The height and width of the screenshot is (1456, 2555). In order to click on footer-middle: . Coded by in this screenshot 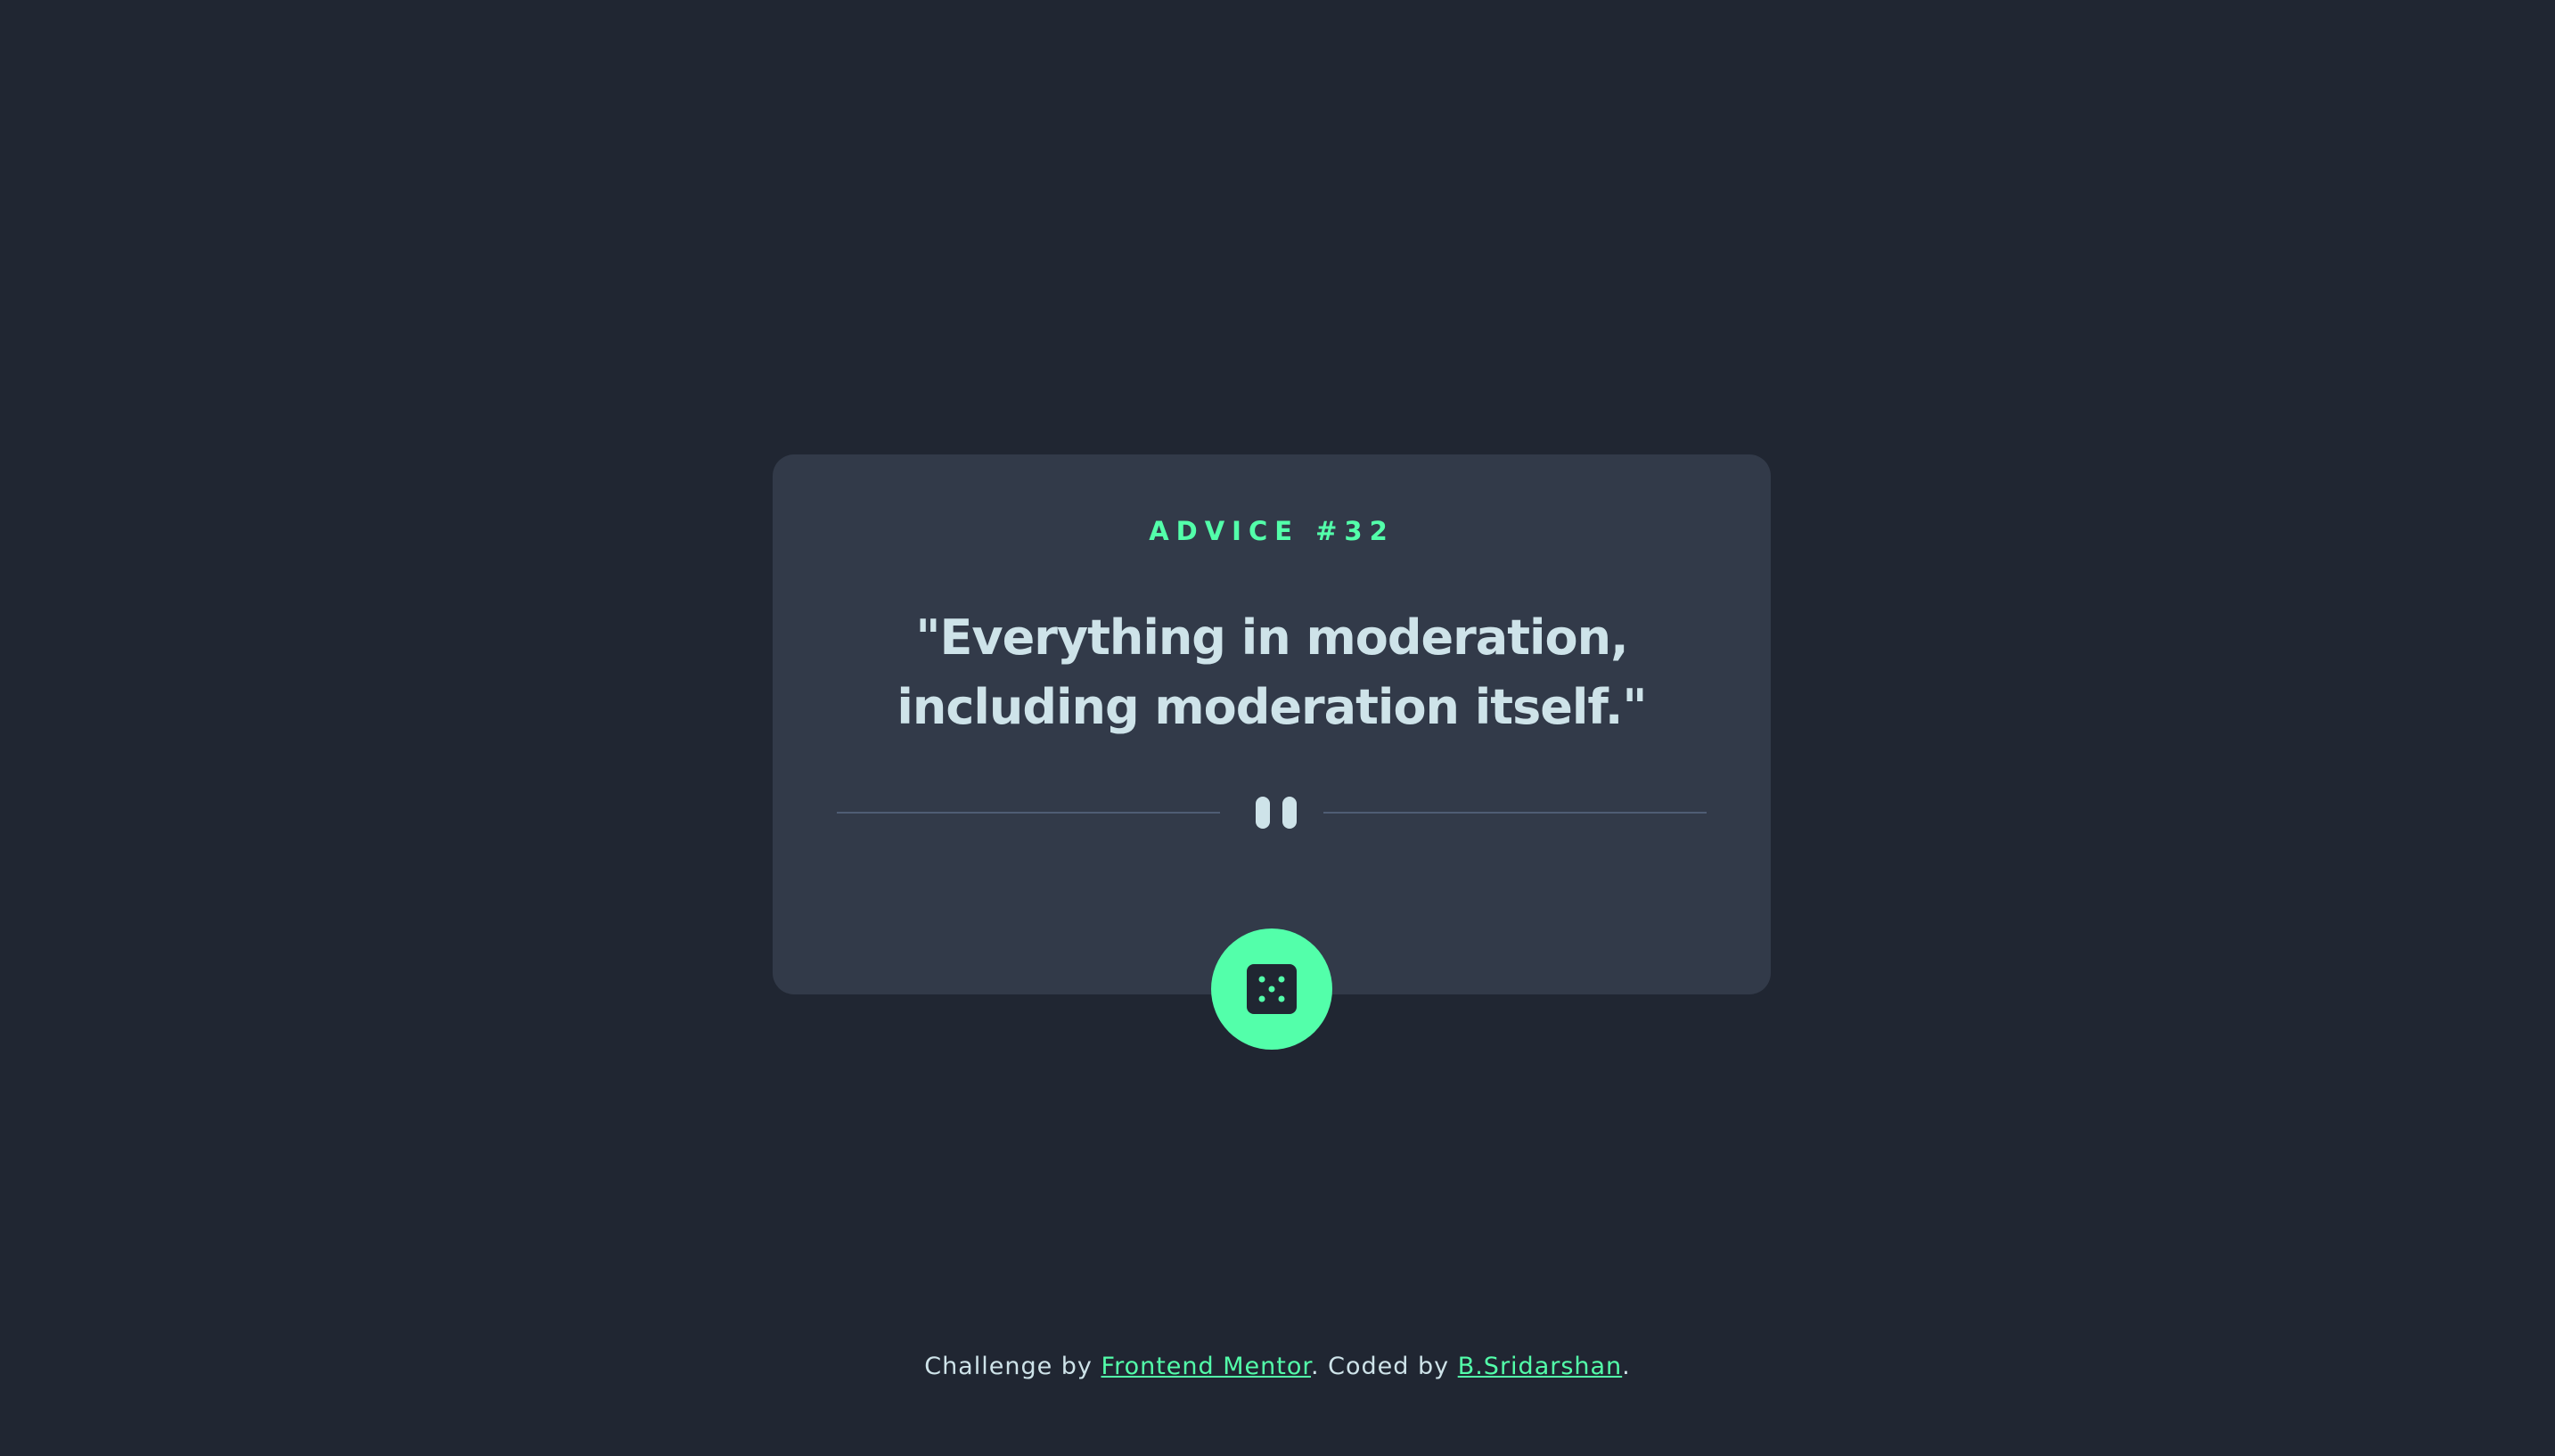, I will do `click(1384, 1367)`.